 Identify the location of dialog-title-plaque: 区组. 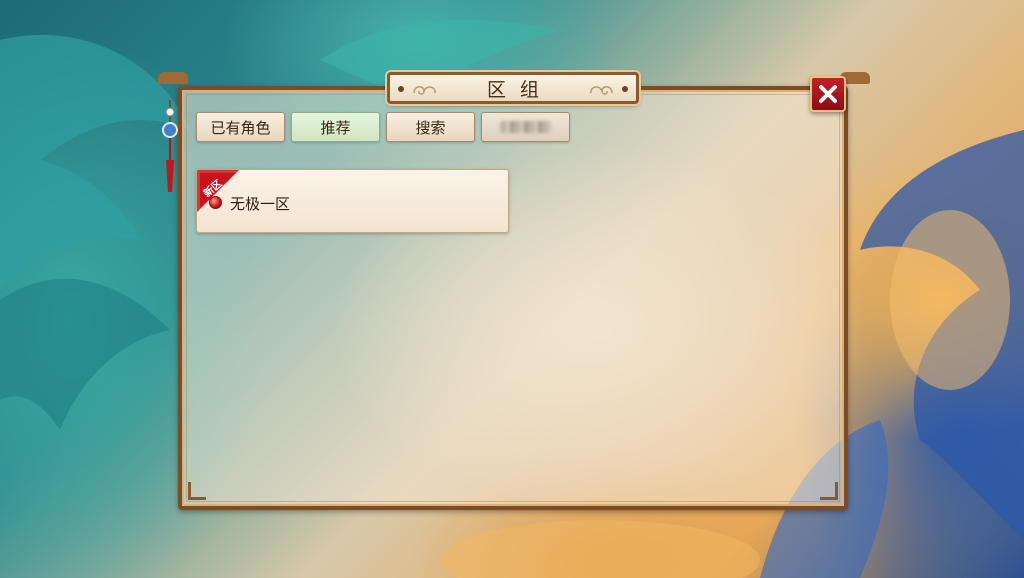
(513, 88).